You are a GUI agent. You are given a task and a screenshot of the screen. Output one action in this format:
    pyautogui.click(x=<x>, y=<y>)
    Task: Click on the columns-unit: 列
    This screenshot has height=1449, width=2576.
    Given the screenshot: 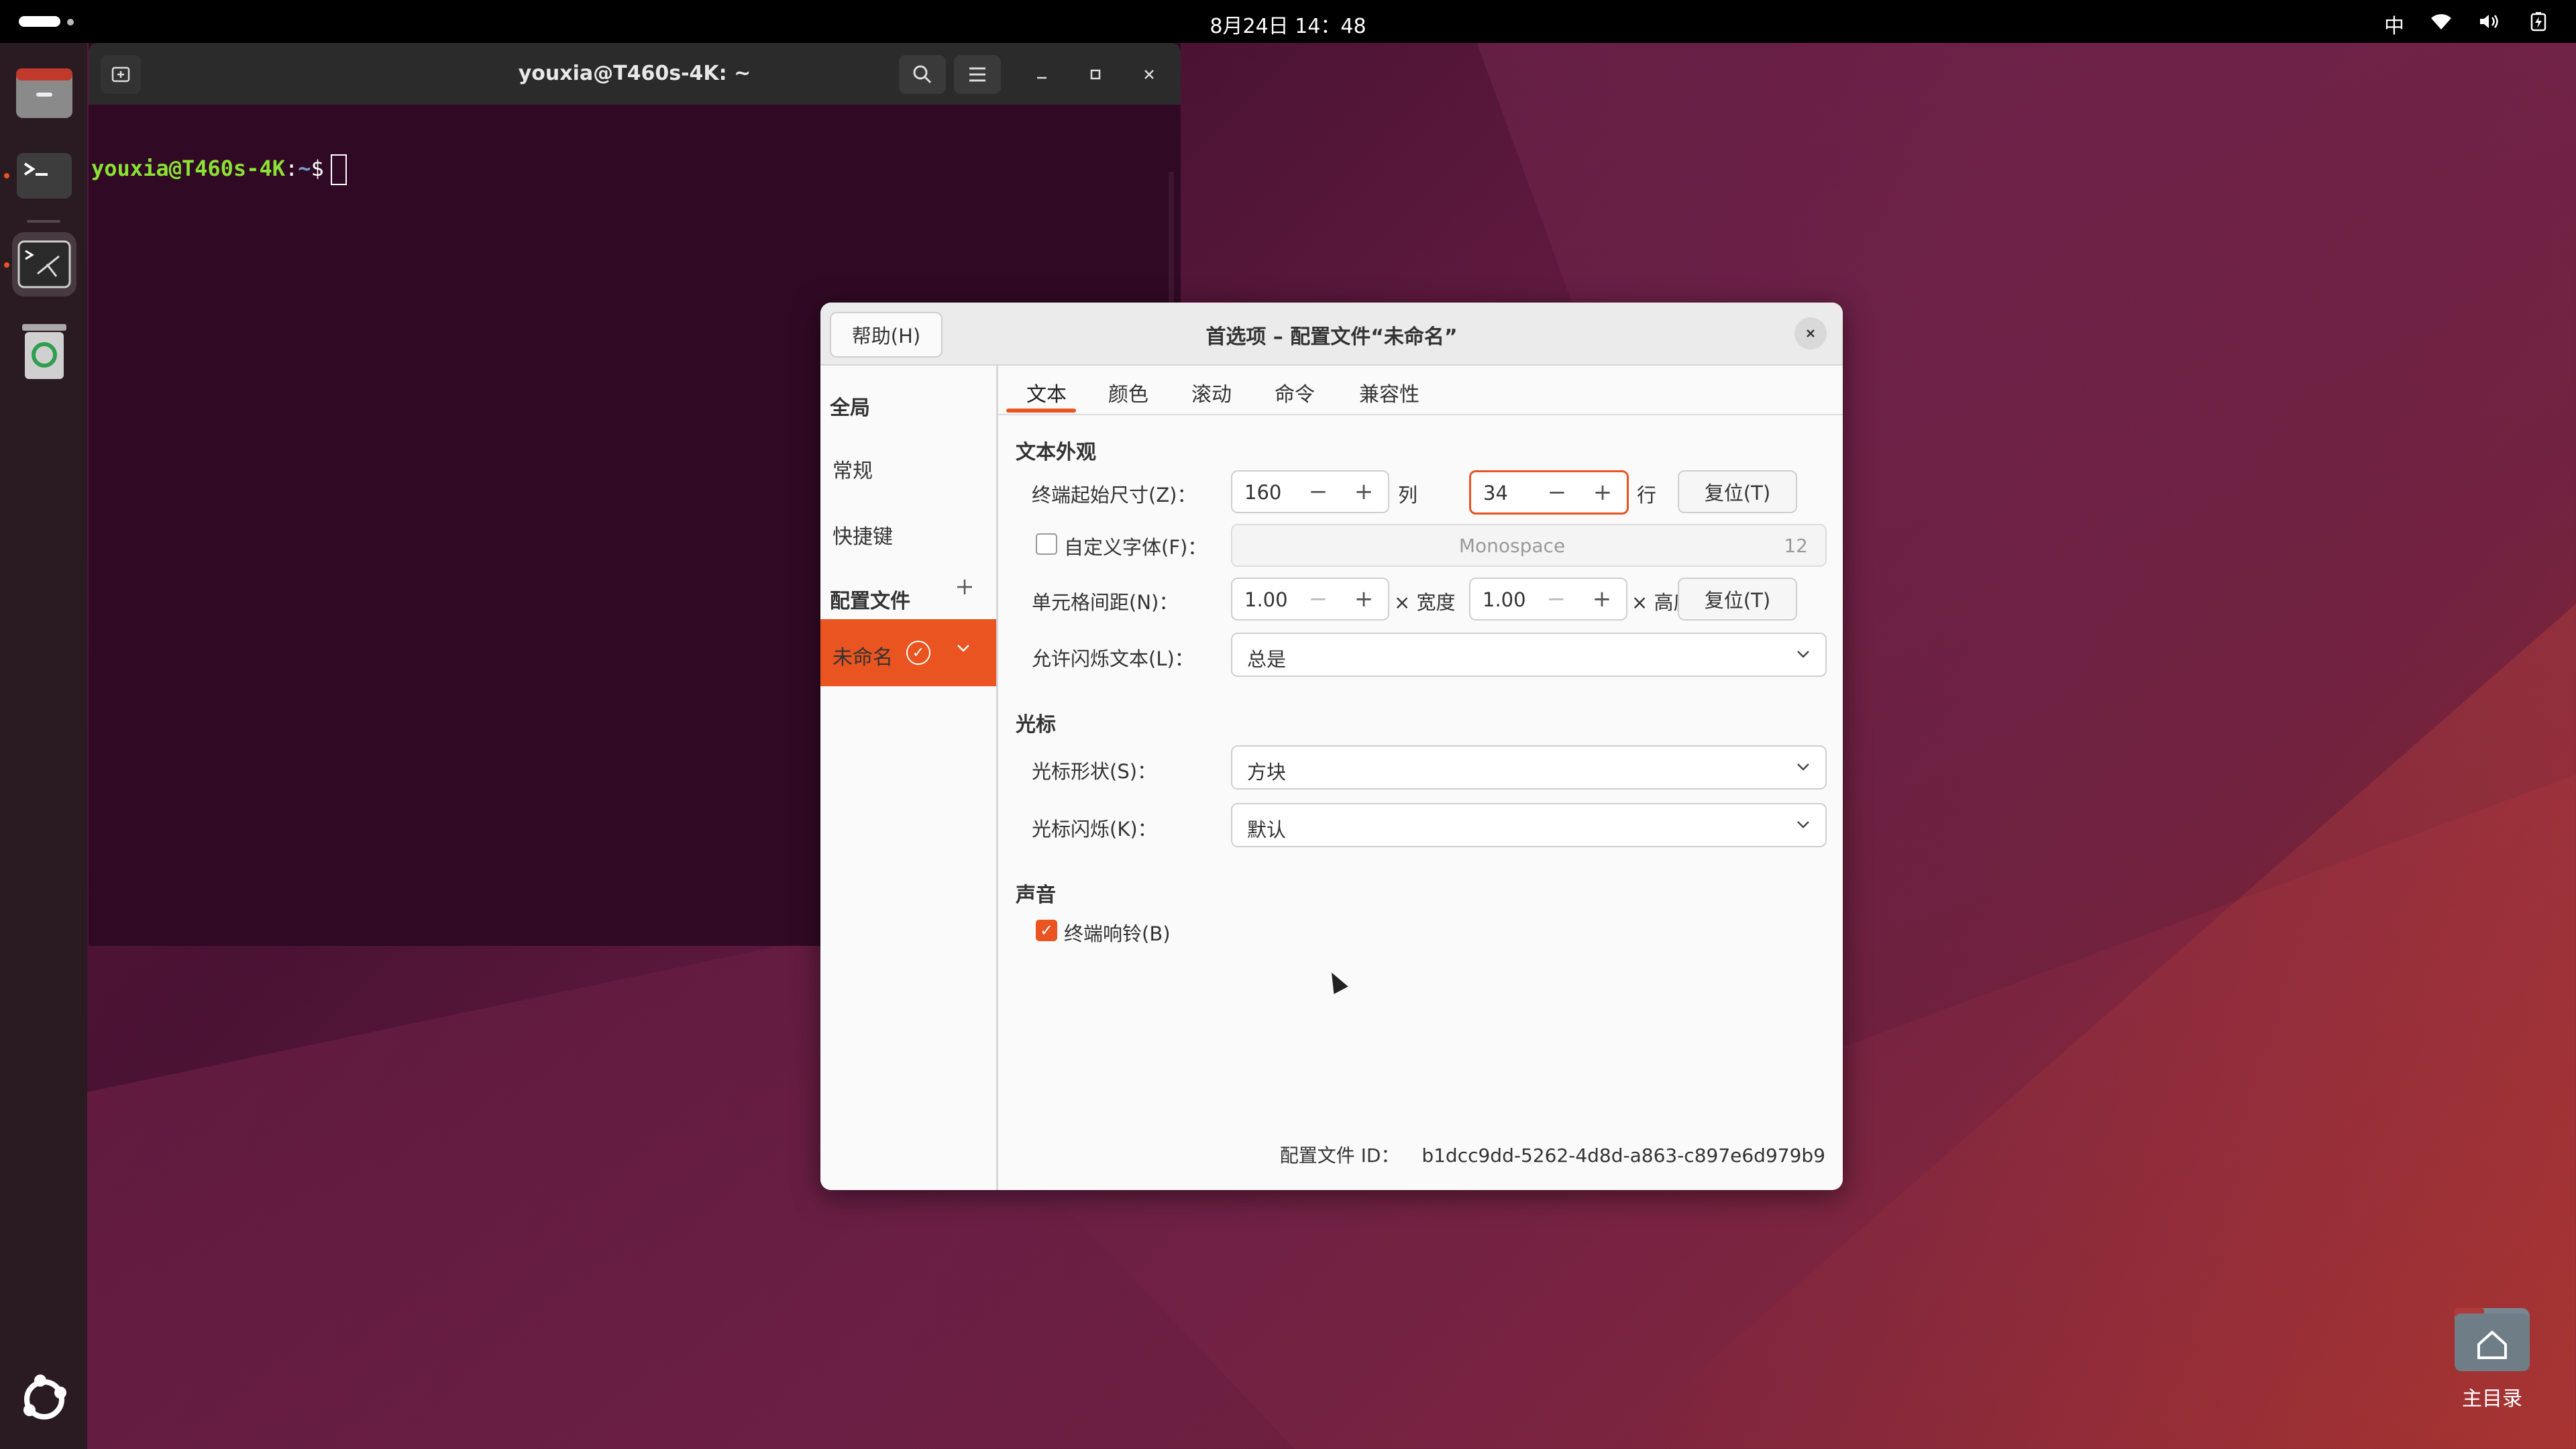 What is the action you would take?
    pyautogui.click(x=1408, y=495)
    